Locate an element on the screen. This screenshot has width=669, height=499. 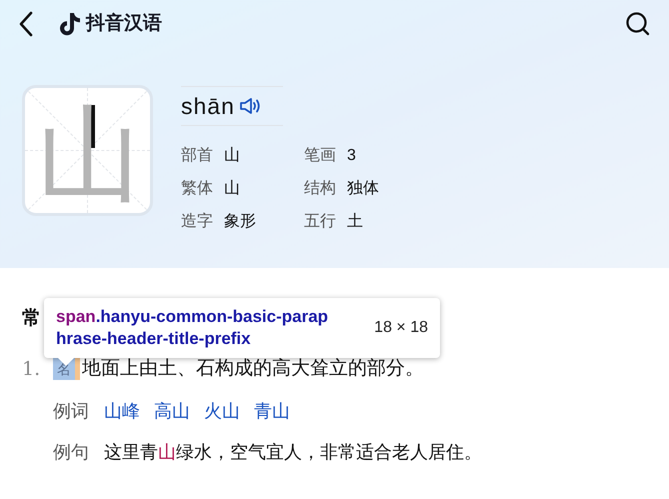
info-label: 部首 is located at coordinates (197, 156).